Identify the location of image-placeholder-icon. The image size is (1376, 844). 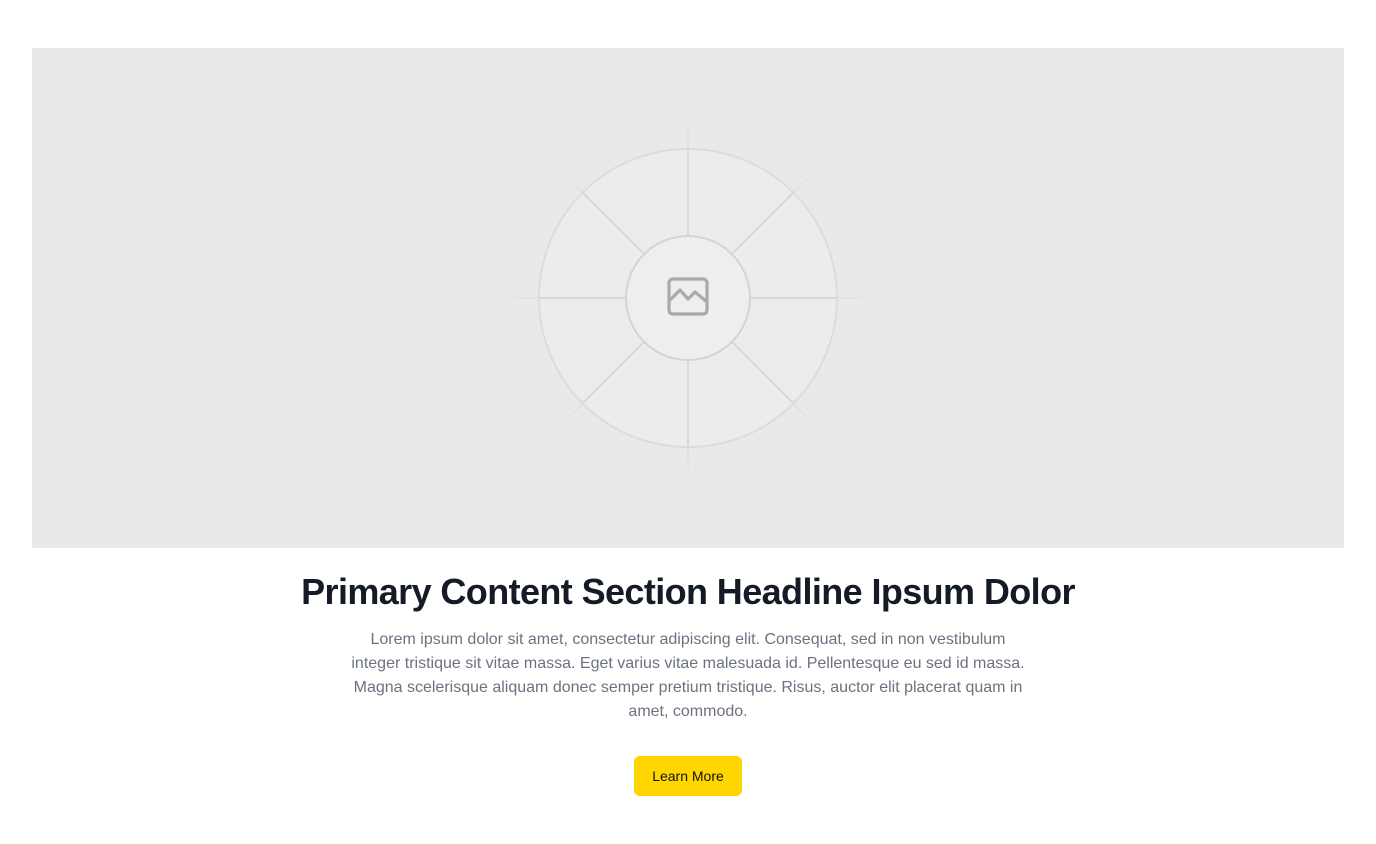
(688, 296).